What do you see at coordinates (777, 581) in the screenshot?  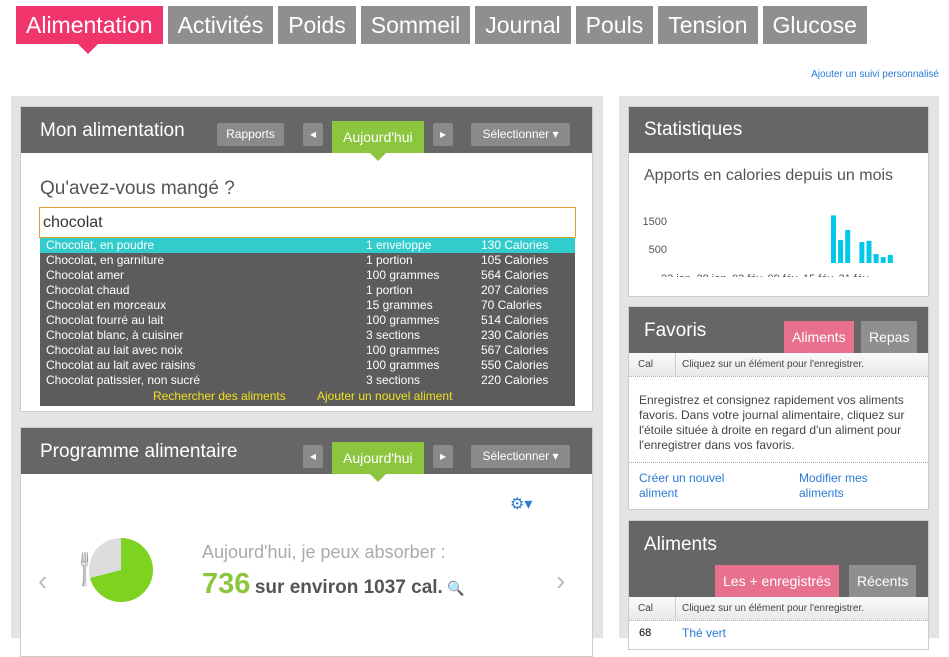 I see `tab-most-logged: Les + enregistrés` at bounding box center [777, 581].